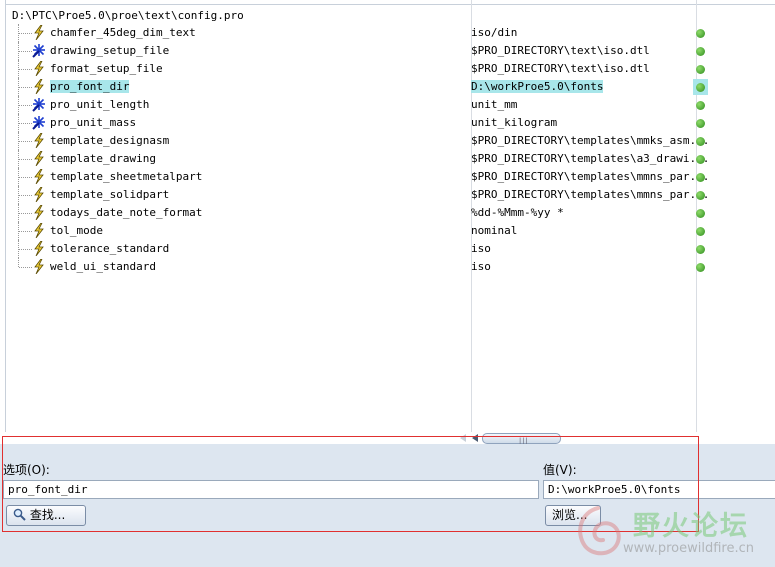  What do you see at coordinates (390, 267) in the screenshot?
I see `config-option-row: weld_ui_standard iso` at bounding box center [390, 267].